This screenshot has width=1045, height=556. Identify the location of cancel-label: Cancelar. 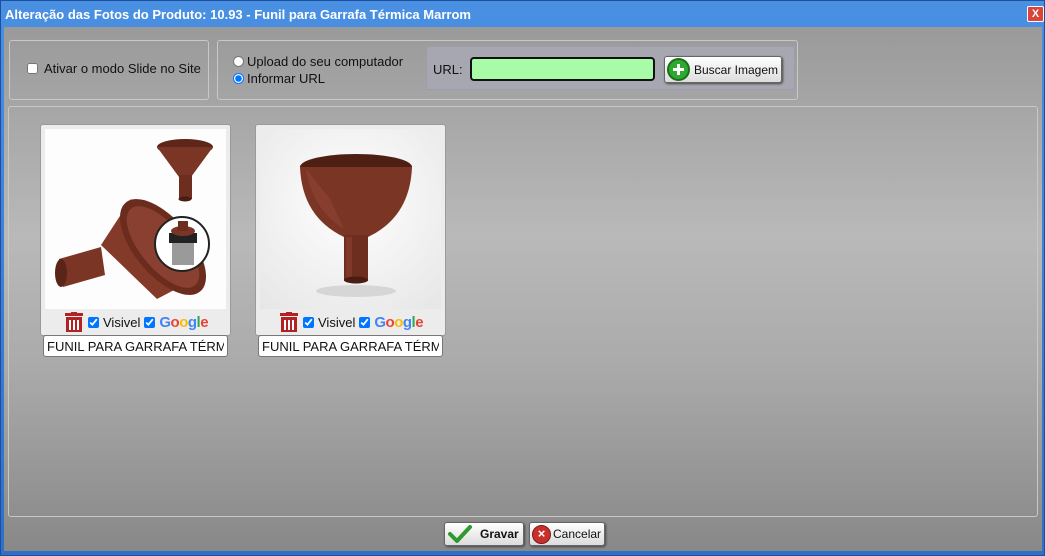
(577, 534).